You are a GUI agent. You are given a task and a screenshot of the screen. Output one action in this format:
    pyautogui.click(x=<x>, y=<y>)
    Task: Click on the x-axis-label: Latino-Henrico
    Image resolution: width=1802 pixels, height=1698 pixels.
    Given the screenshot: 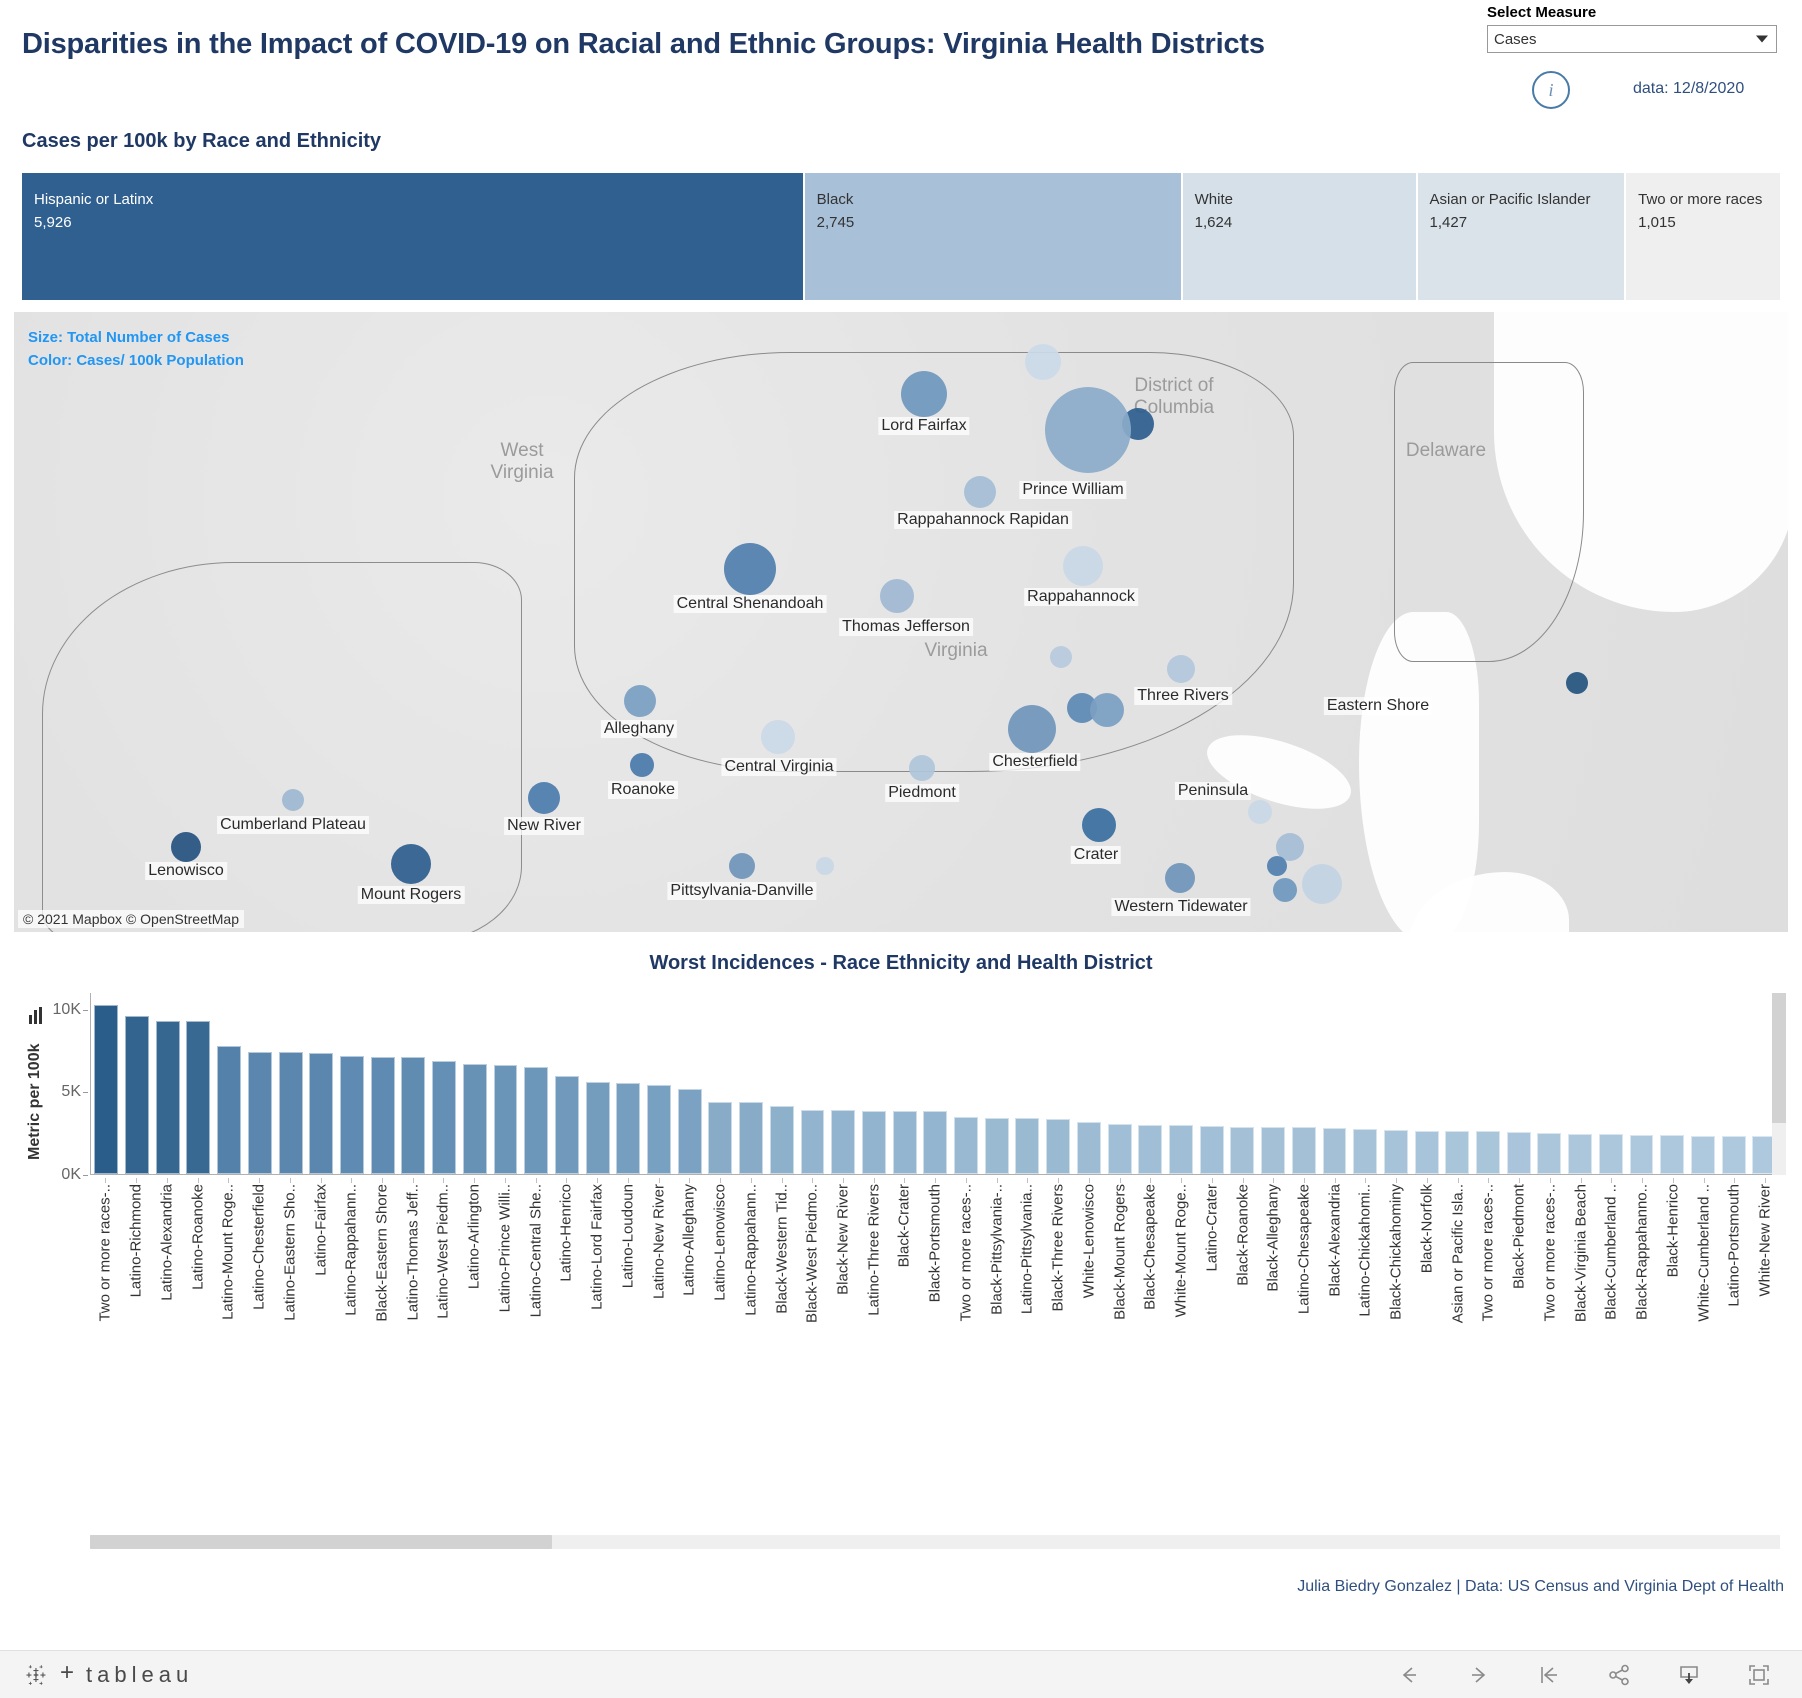 What is the action you would take?
    pyautogui.click(x=566, y=1265)
    